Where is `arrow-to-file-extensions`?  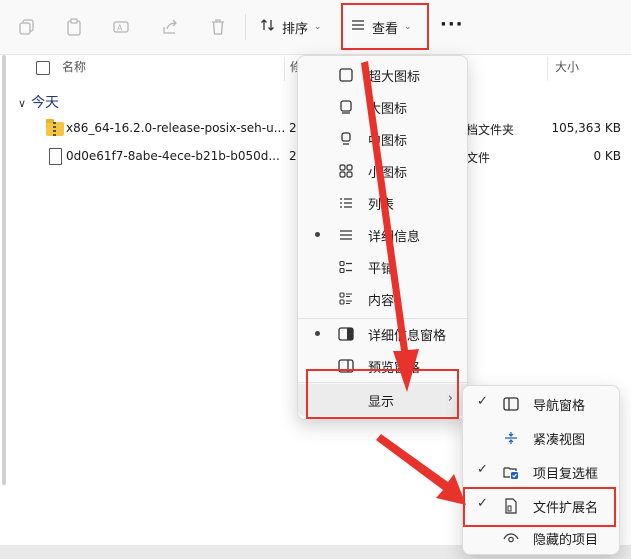 arrow-to-file-extensions is located at coordinates (421, 469).